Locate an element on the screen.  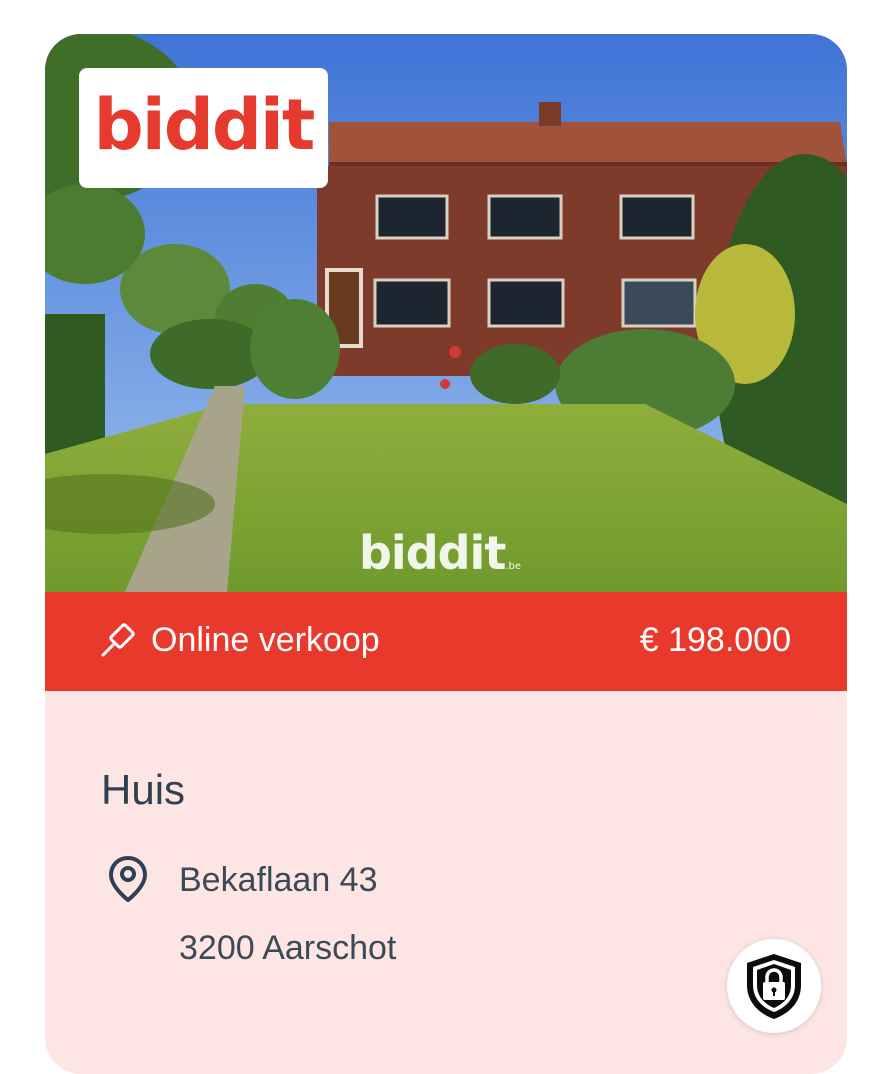
sale-banner: Online verkoop € 198.000 is located at coordinates (446, 641).